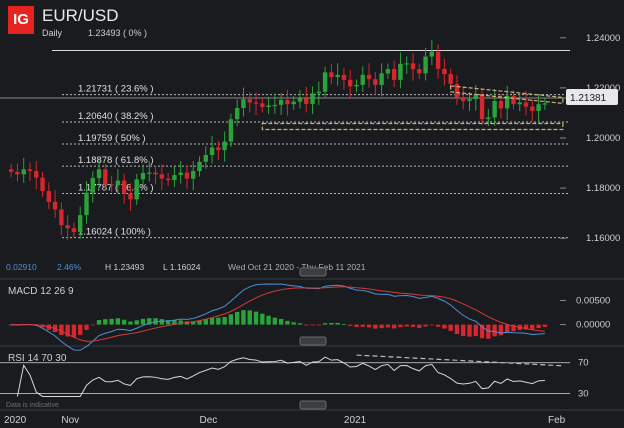 The width and height of the screenshot is (624, 428). I want to click on info-high: H 1.23493, so click(124, 267).